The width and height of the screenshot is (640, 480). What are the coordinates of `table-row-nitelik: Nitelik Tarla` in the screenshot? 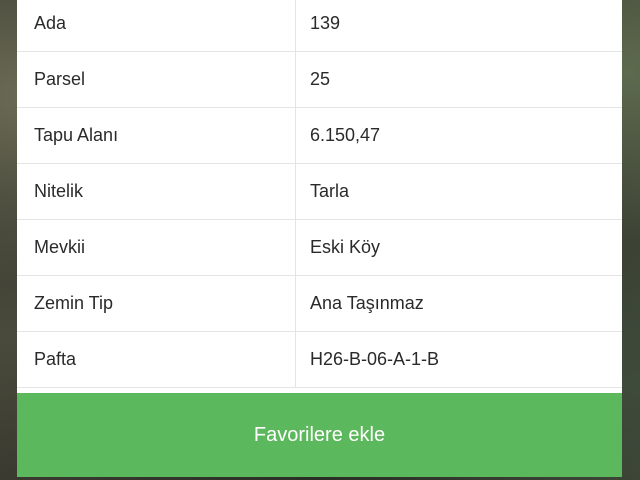 It's located at (319, 192).